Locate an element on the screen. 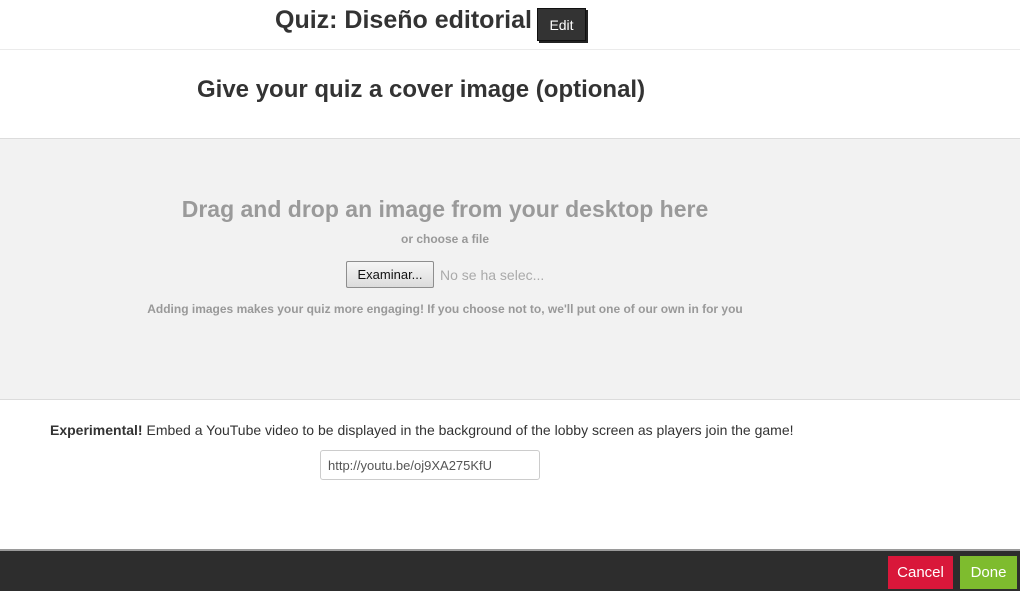 Image resolution: width=1020 pixels, height=591 pixels. header: Quiz: Diseño editorial Edit is located at coordinates (510, 25).